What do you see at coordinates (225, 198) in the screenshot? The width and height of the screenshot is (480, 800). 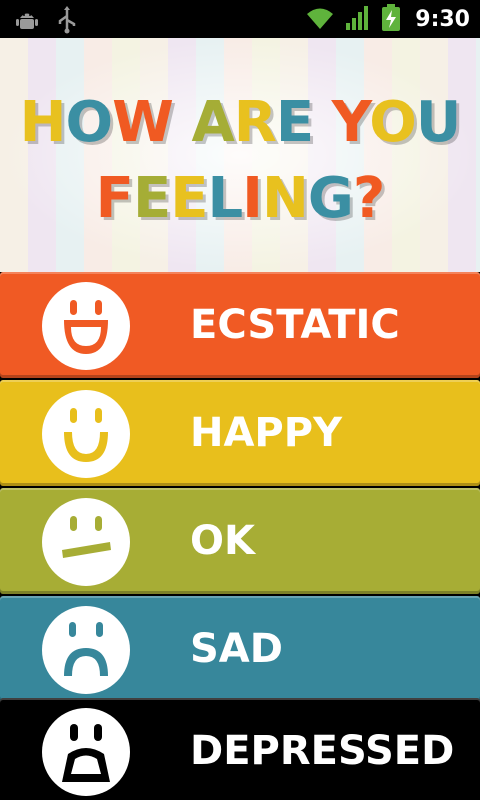 I see `title-letter: L` at bounding box center [225, 198].